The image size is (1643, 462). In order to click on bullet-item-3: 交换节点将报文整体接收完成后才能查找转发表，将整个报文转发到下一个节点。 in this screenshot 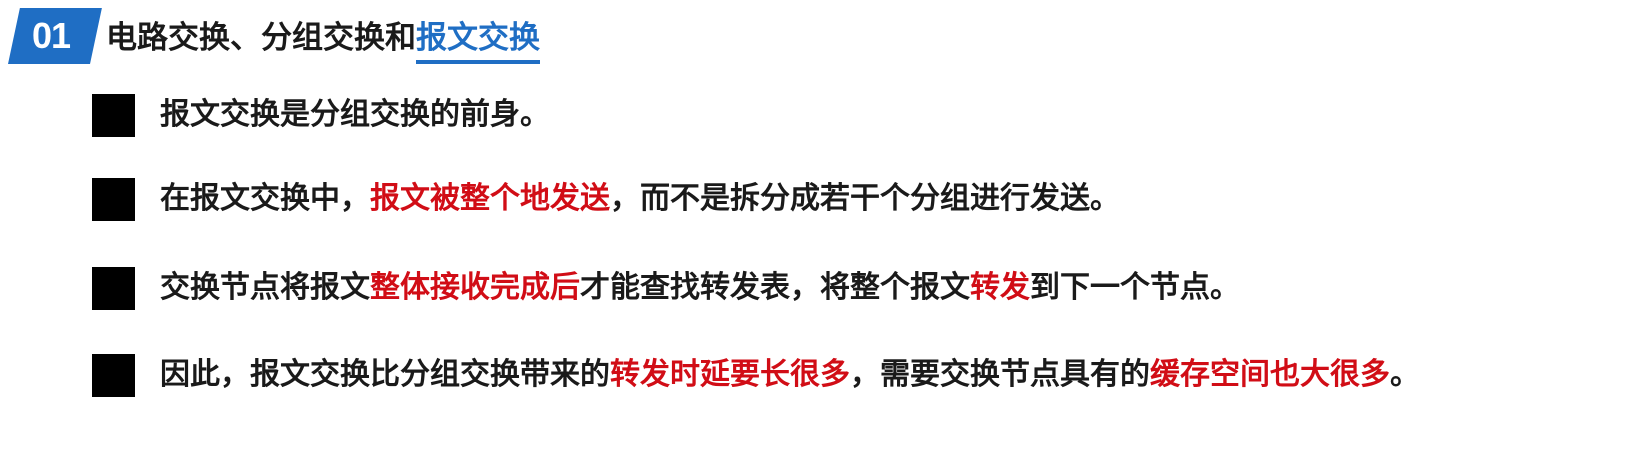, I will do `click(862, 288)`.